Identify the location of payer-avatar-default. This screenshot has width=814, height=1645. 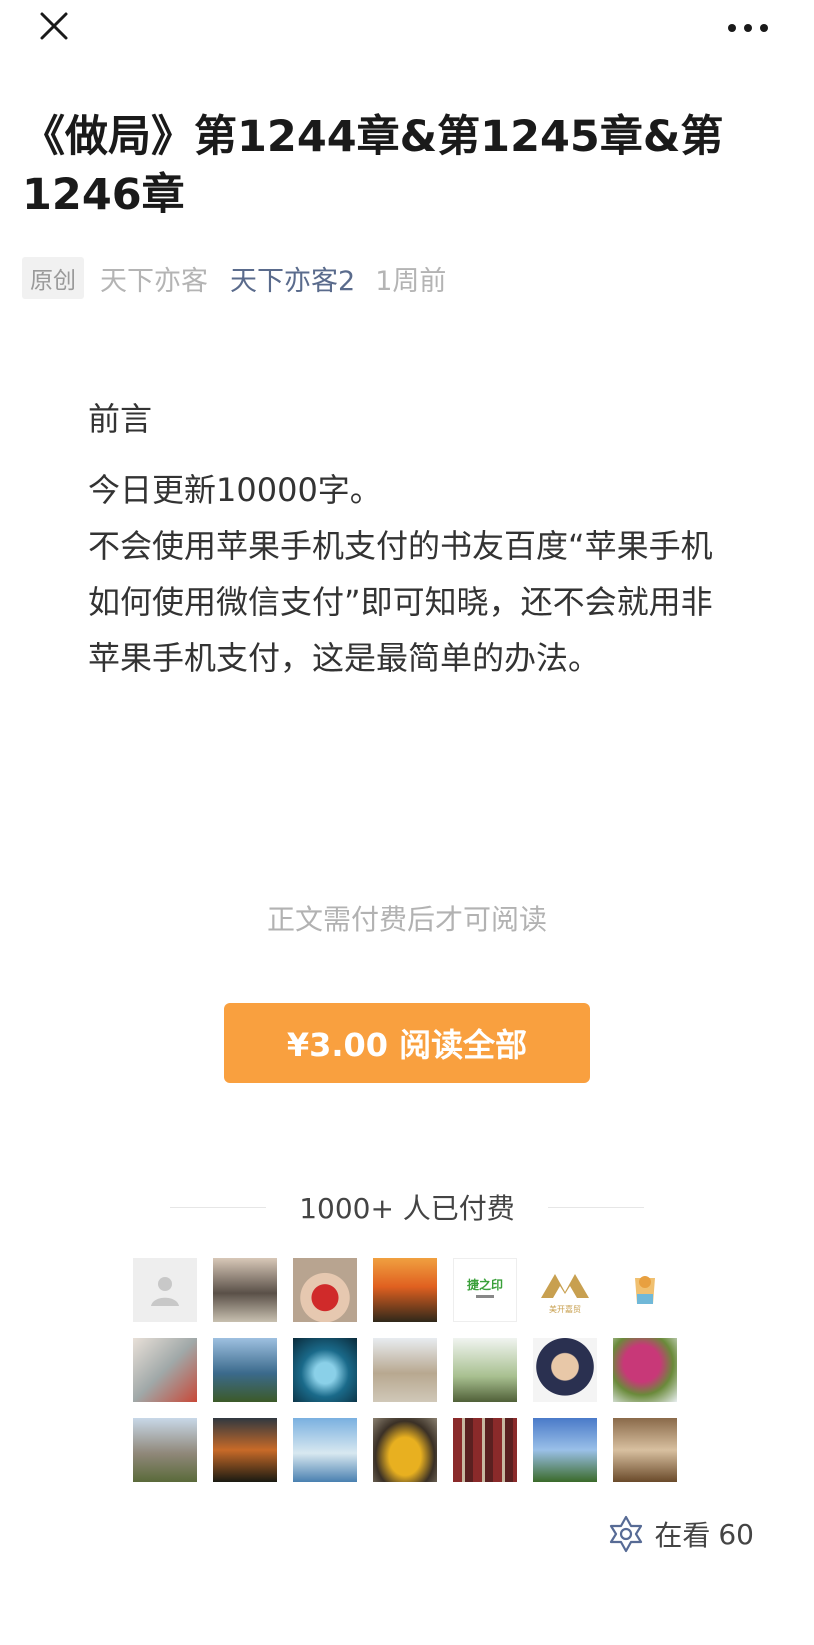
(165, 1290).